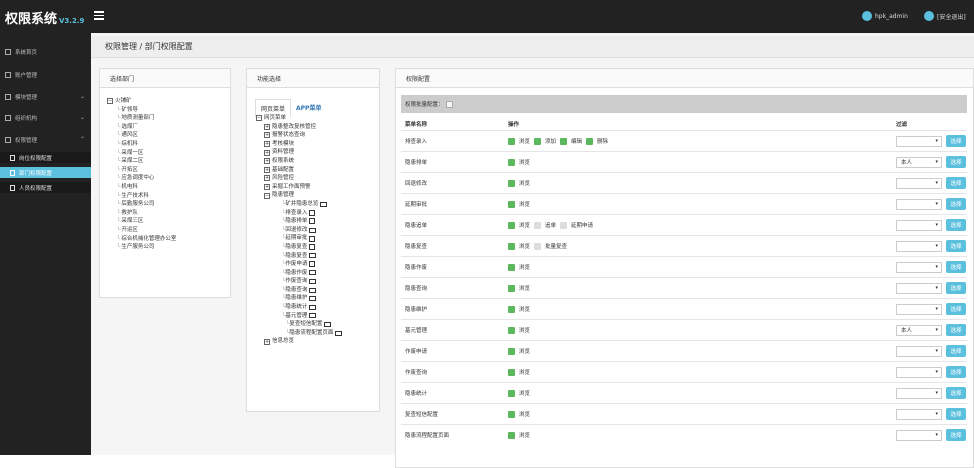 Image resolution: width=974 pixels, height=468 pixels. I want to click on tree-node: └ 隐患流程配置页面, so click(299, 333).